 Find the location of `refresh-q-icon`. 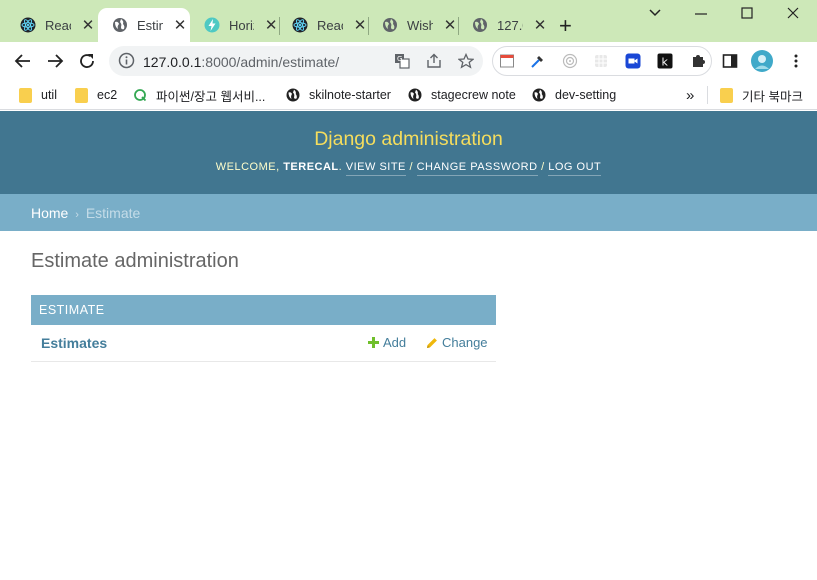

refresh-q-icon is located at coordinates (140, 95).